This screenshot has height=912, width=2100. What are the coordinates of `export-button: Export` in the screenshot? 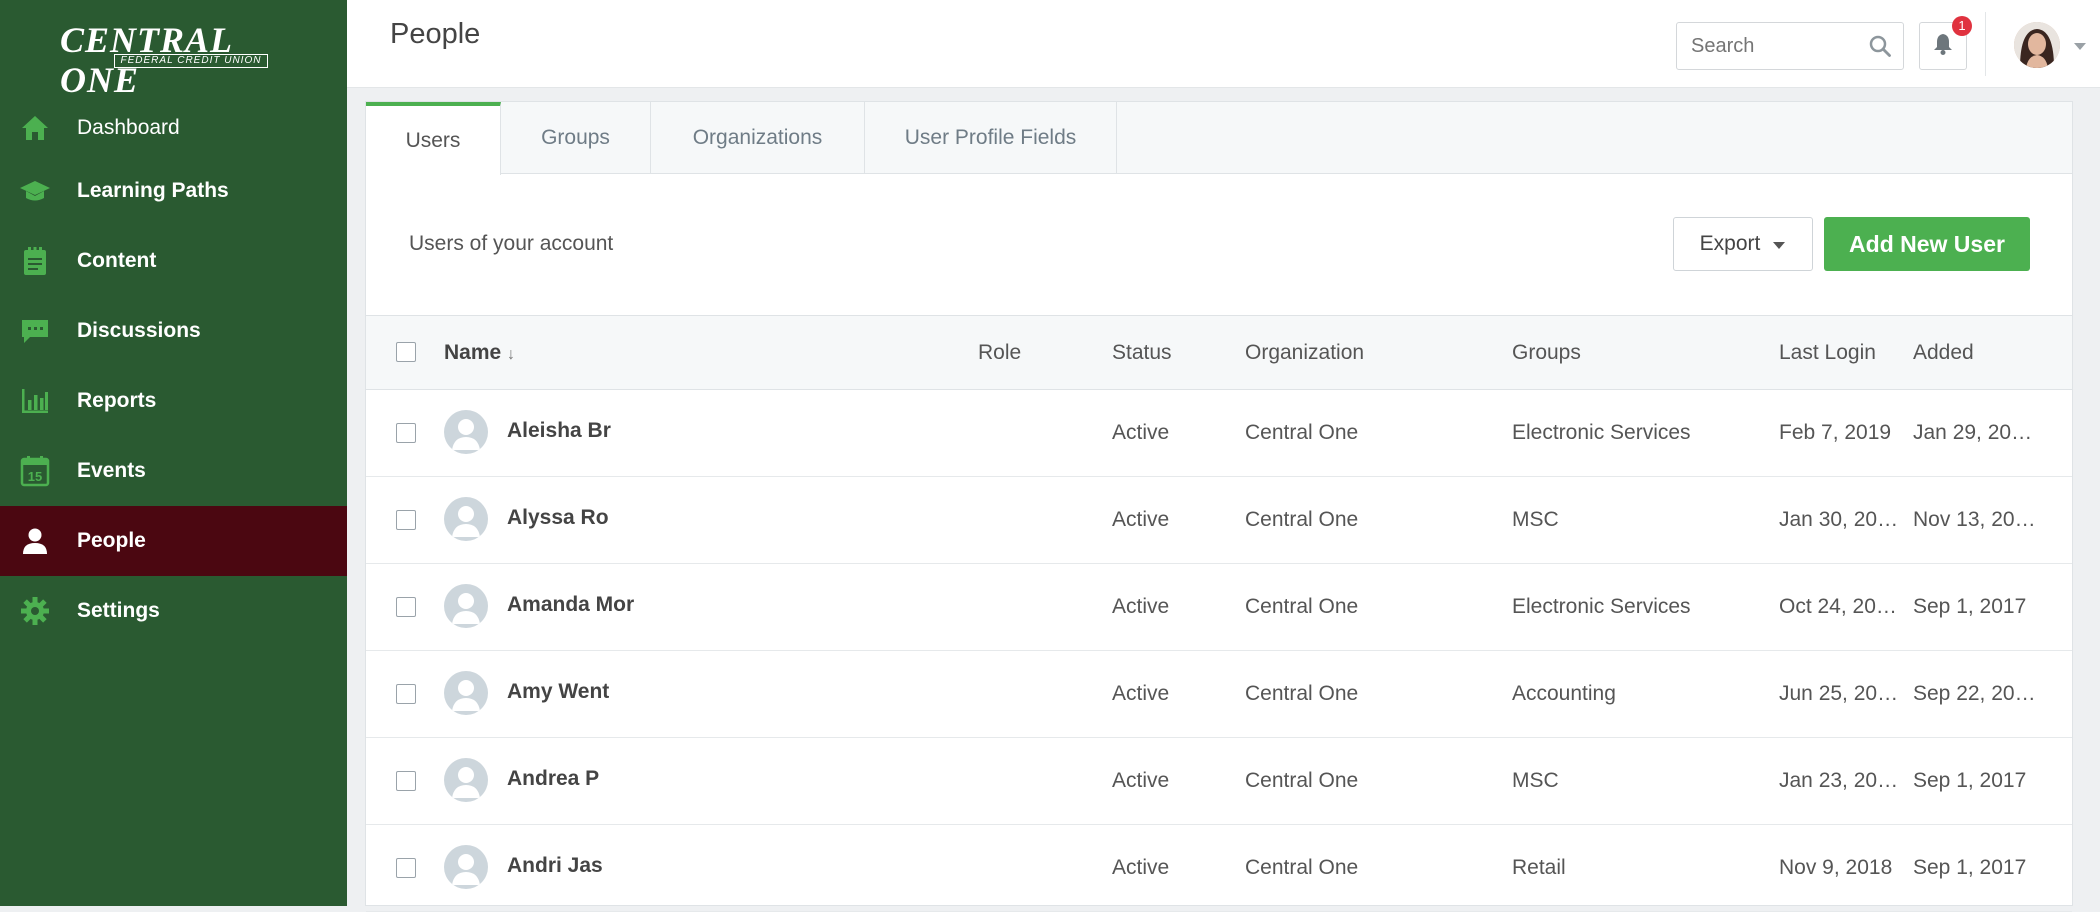 It's located at (1743, 244).